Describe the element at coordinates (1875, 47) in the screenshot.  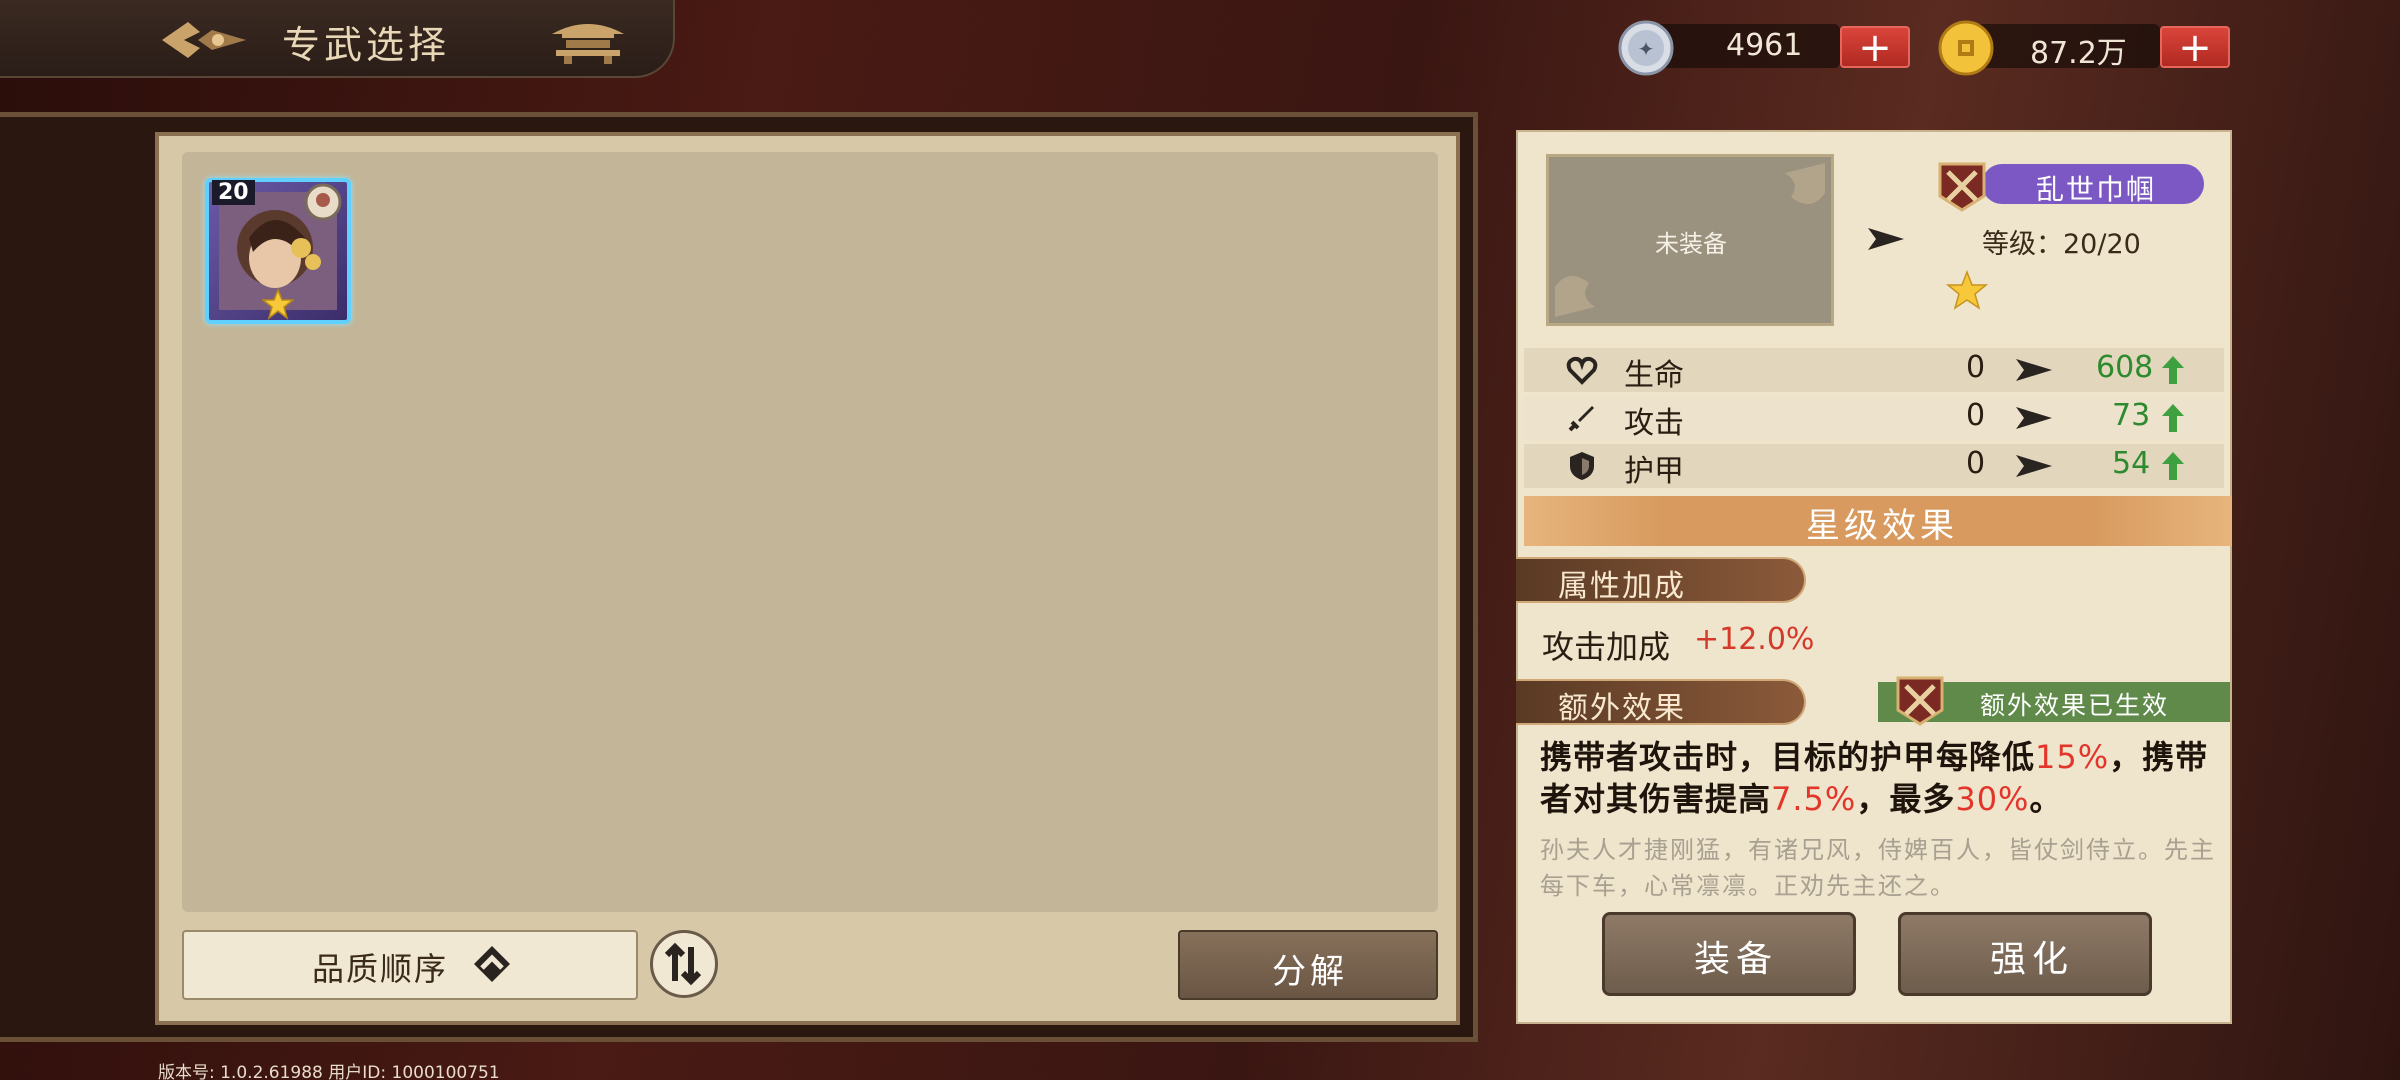
I see `add-gem-button: +` at that location.